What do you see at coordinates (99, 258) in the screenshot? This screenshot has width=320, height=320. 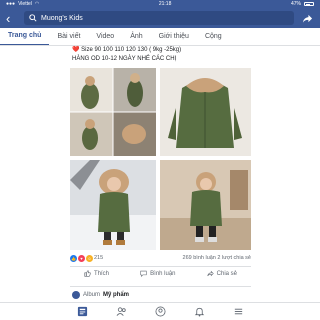 I see `reaction-count: 215` at bounding box center [99, 258].